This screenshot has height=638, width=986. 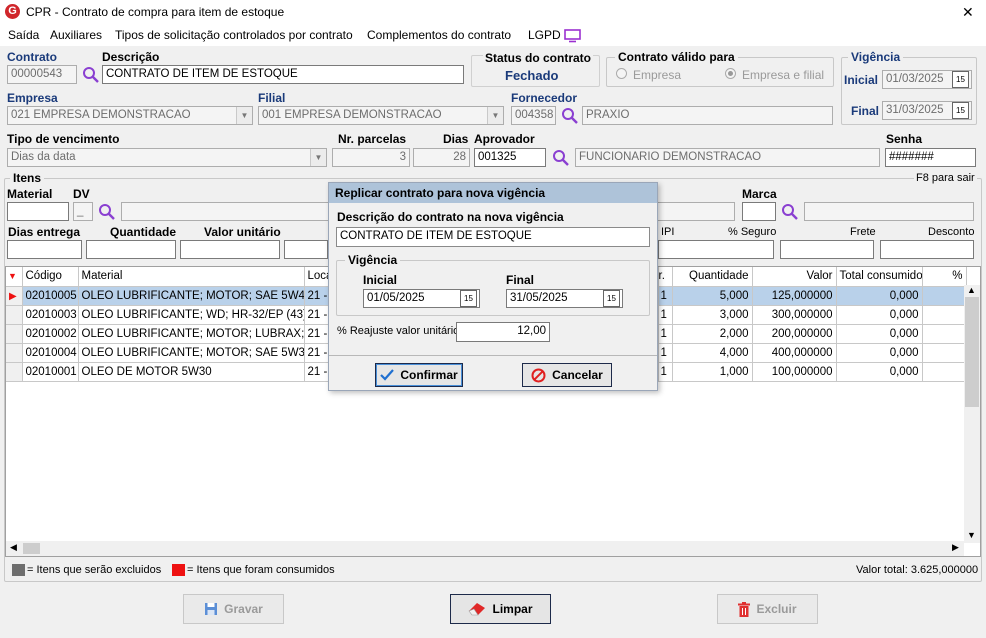 I want to click on scroll-up-icon: ▲, so click(x=971, y=290).